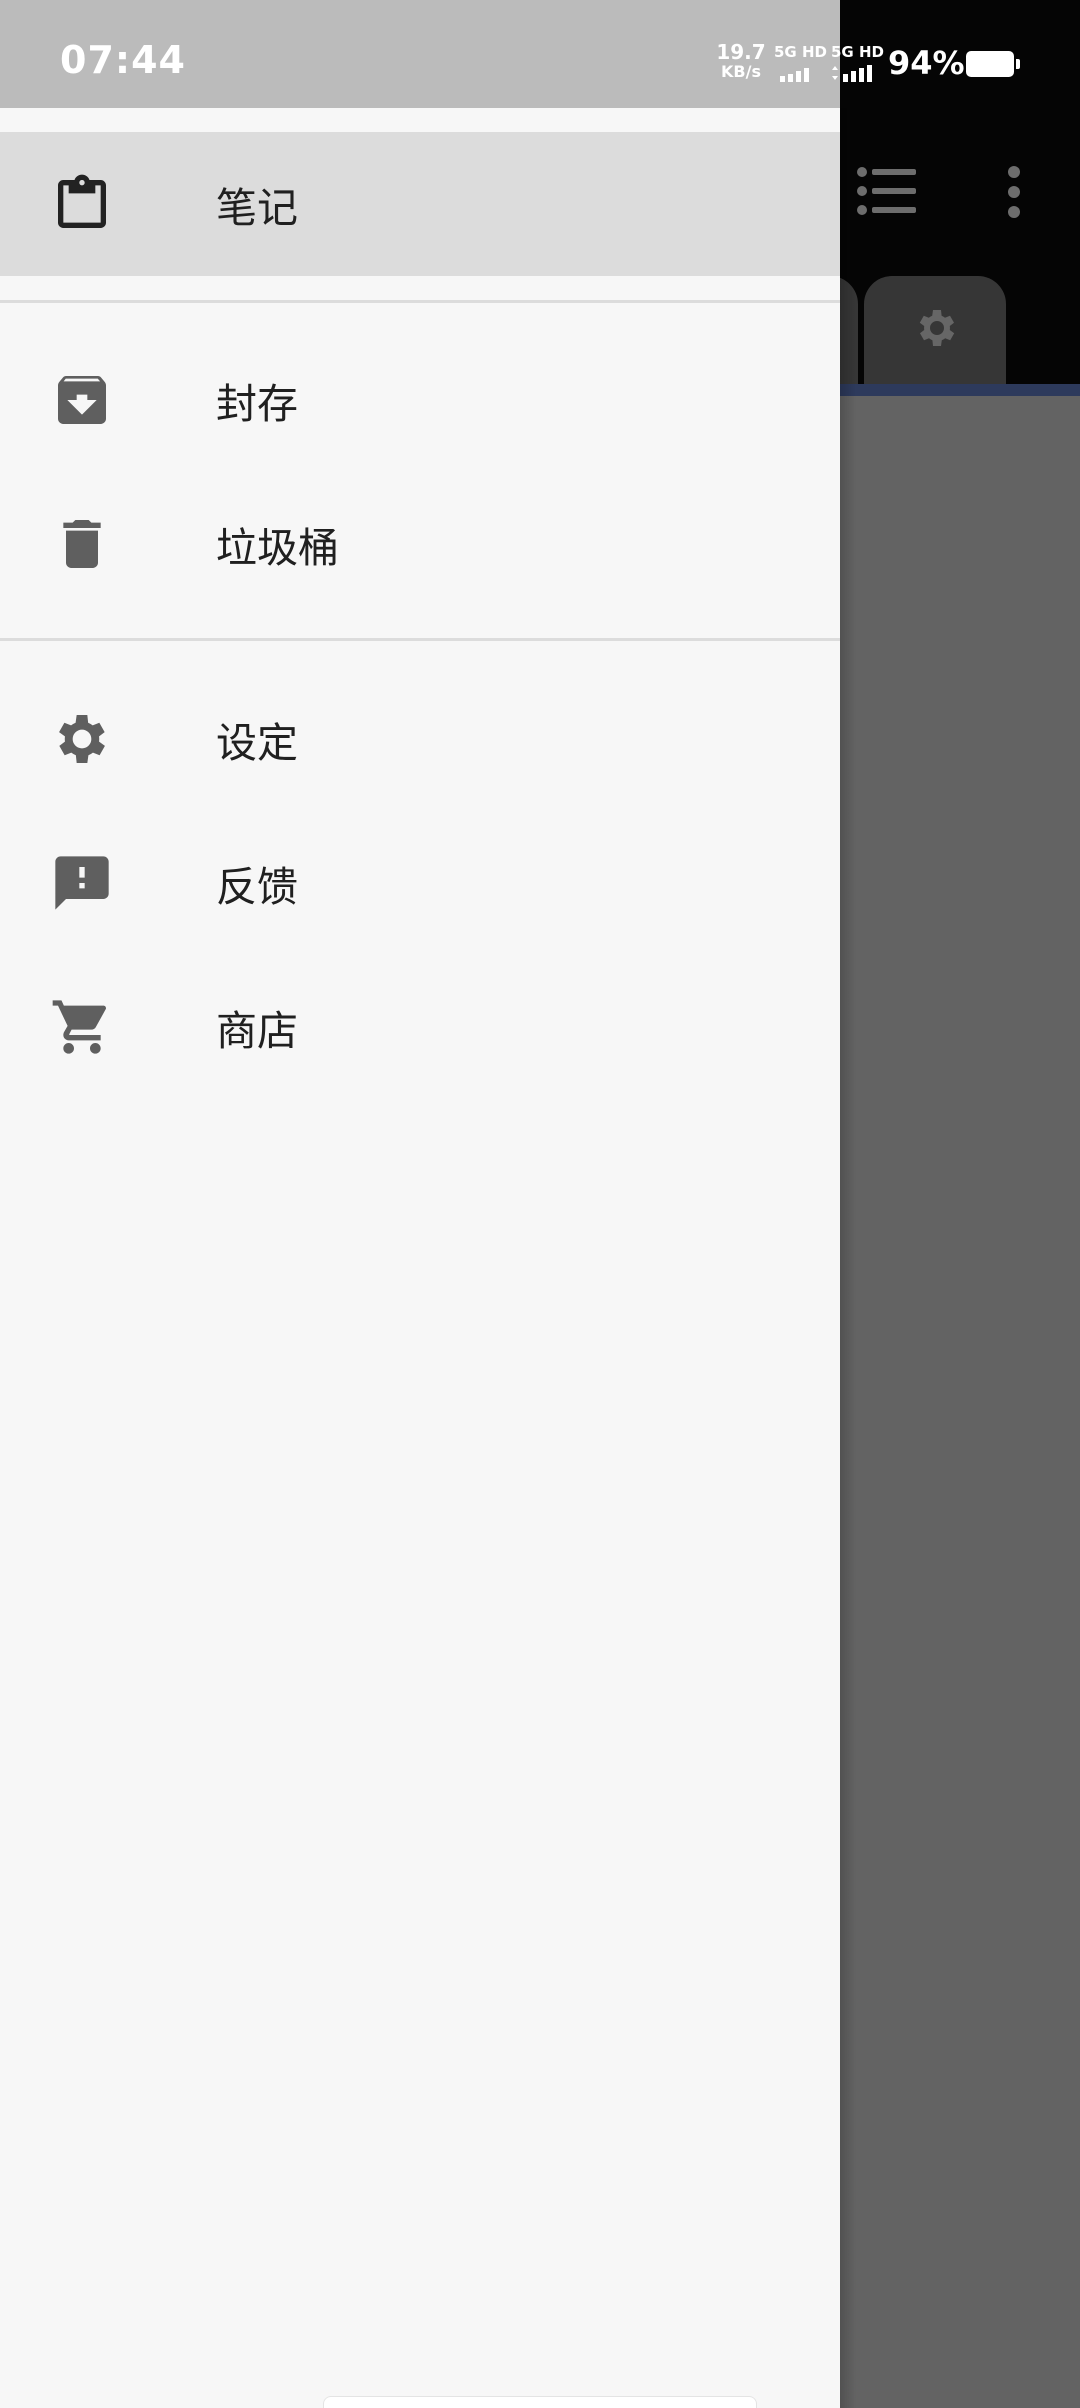 This screenshot has width=1080, height=2408. I want to click on sim2-label: 5G HD, so click(857, 52).